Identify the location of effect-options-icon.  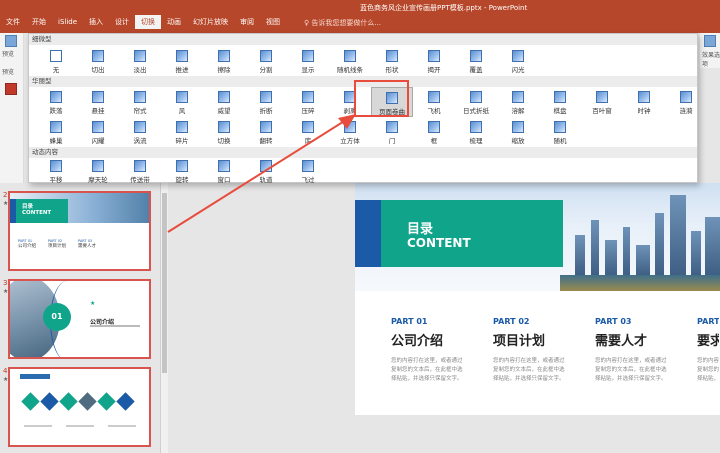
(710, 41).